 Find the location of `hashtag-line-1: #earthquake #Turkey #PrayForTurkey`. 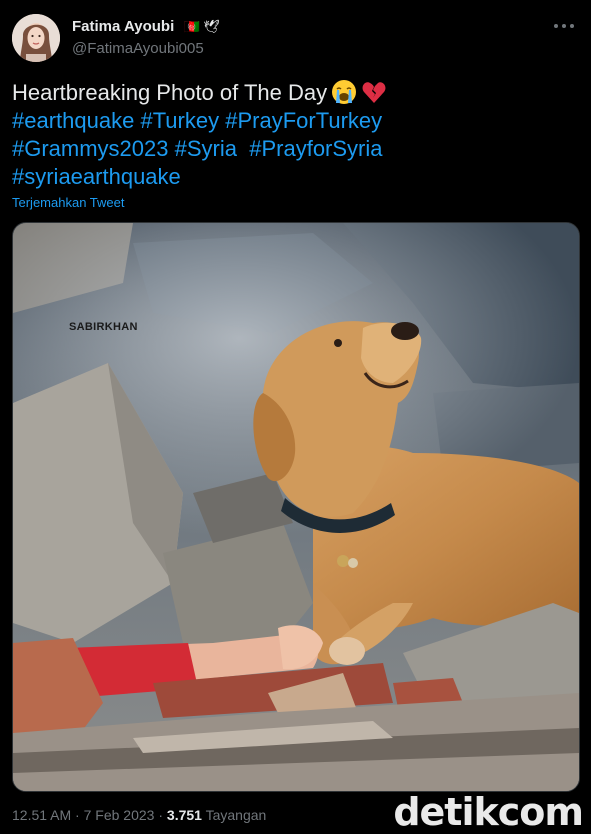

hashtag-line-1: #earthquake #Turkey #PrayForTurkey is located at coordinates (297, 121).